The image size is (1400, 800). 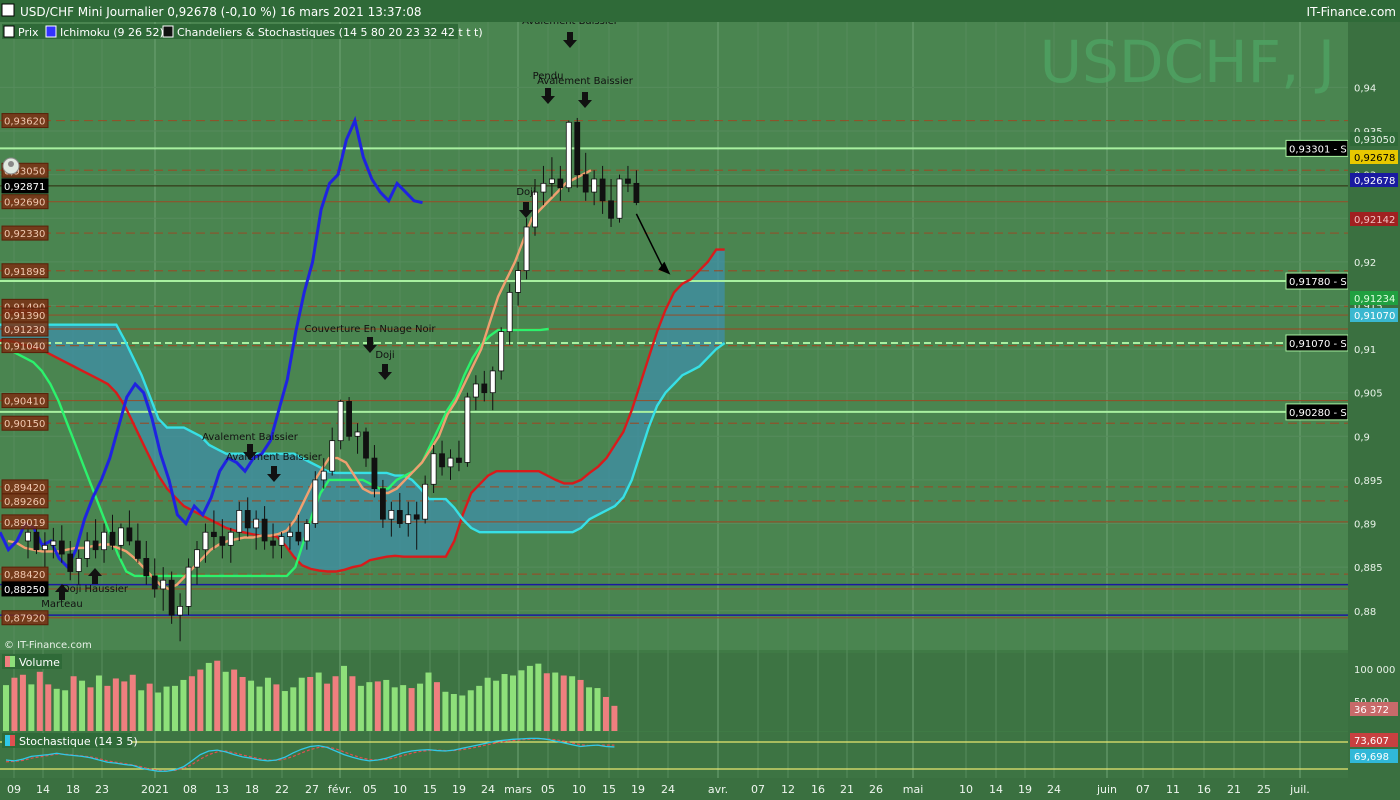 What do you see at coordinates (78, 741) in the screenshot?
I see `stoch-label: Stochastique (14 3 5)` at bounding box center [78, 741].